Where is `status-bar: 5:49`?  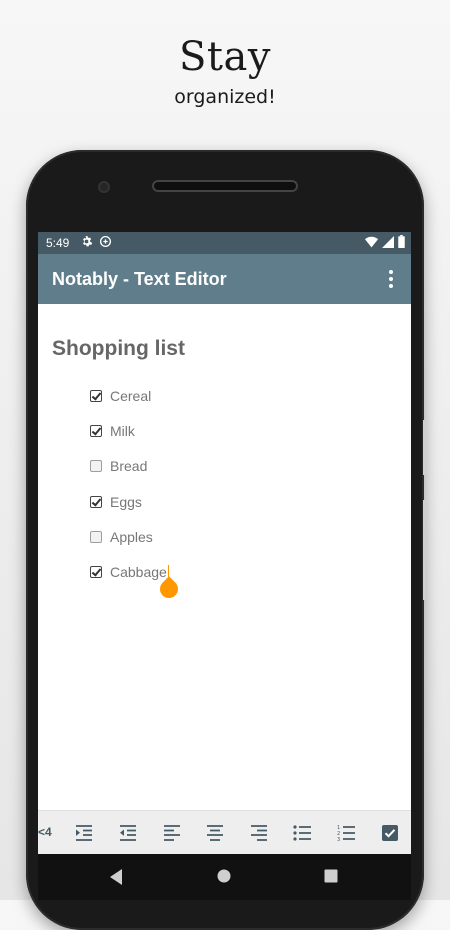 status-bar: 5:49 is located at coordinates (224, 243).